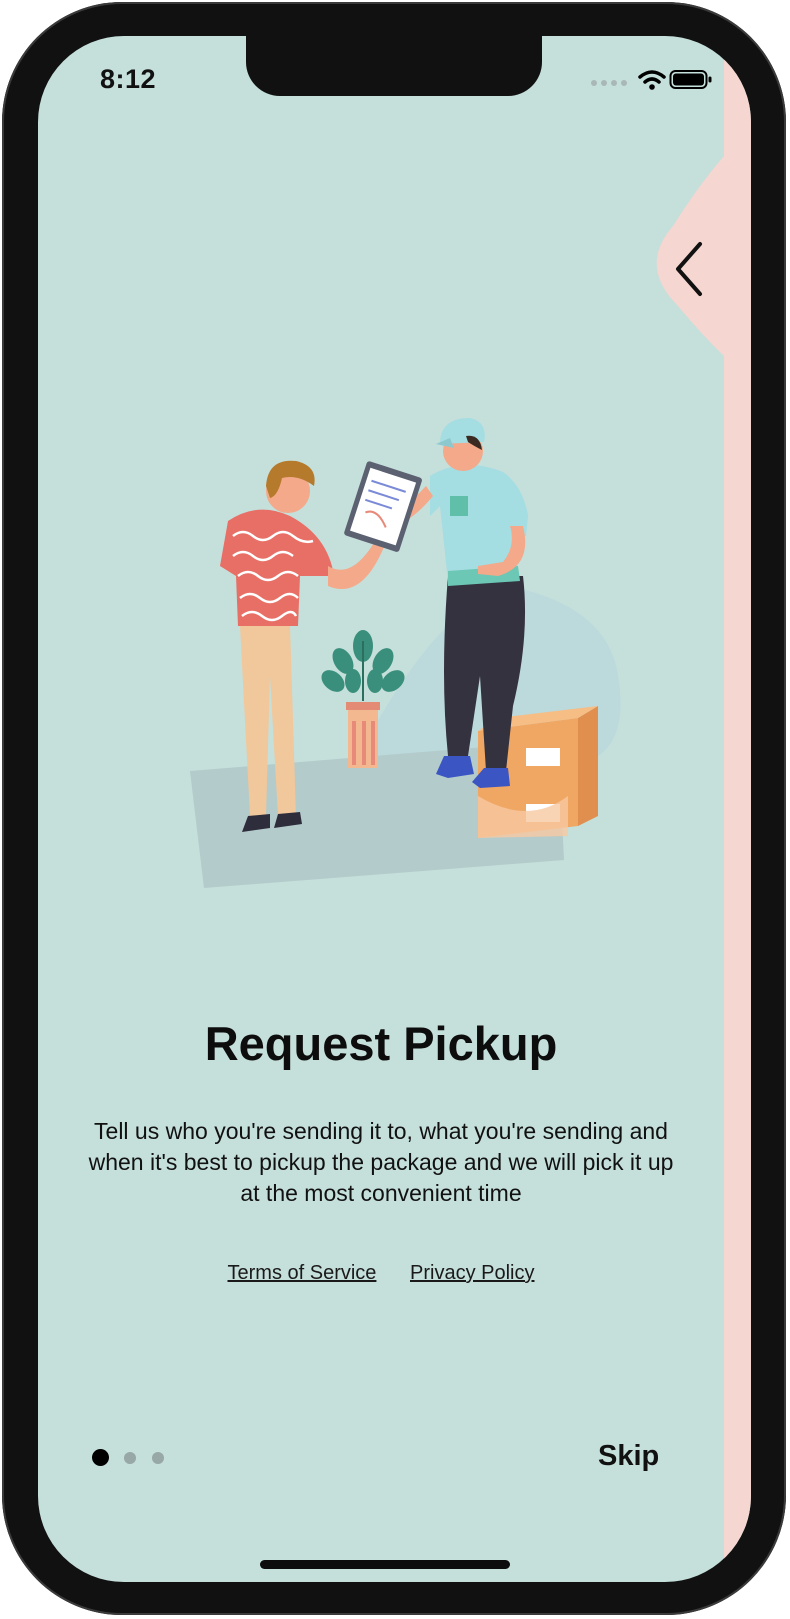 The image size is (790, 1619). I want to click on chevron-left-icon, so click(695, 271).